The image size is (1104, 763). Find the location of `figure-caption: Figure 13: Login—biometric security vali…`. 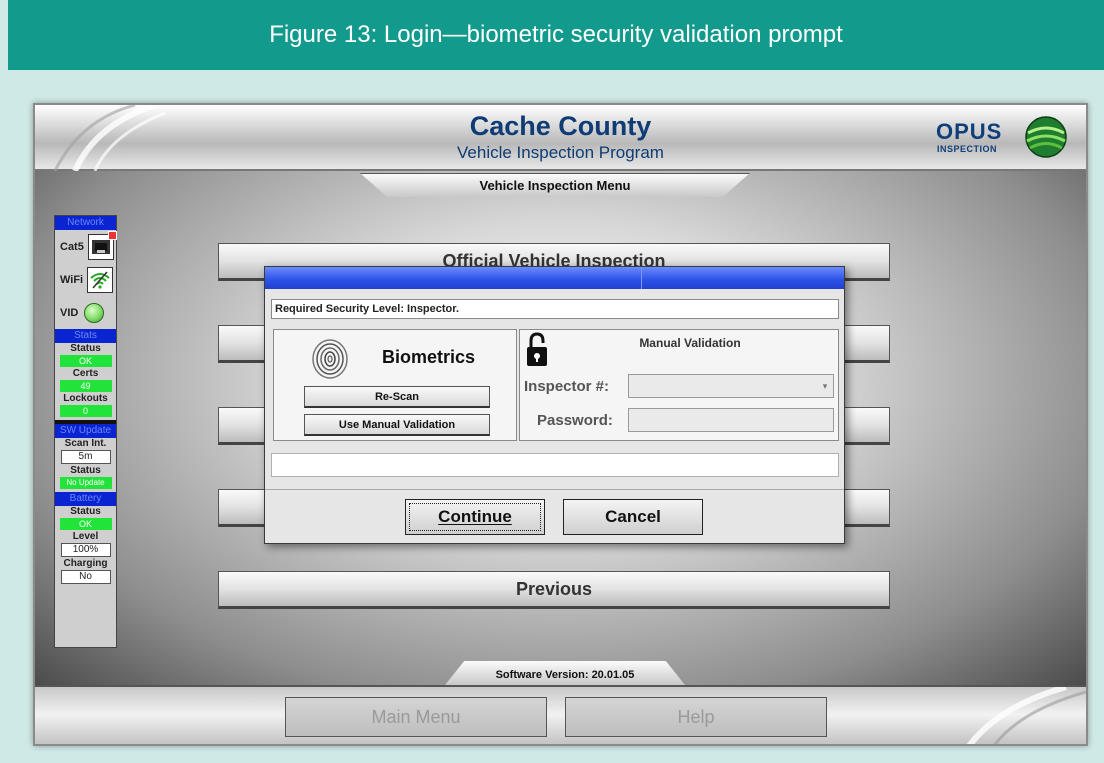

figure-caption: Figure 13: Login—biometric security vali… is located at coordinates (556, 35).